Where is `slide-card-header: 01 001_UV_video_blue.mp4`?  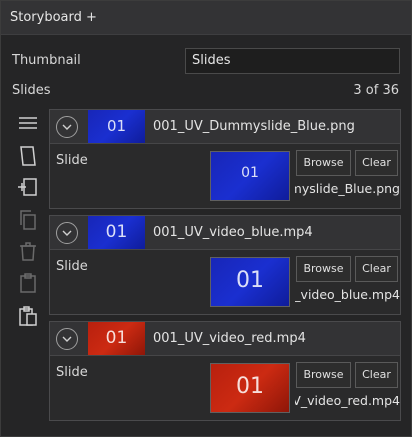
slide-card-header: 01 001_UV_video_blue.mp4 is located at coordinates (225, 233).